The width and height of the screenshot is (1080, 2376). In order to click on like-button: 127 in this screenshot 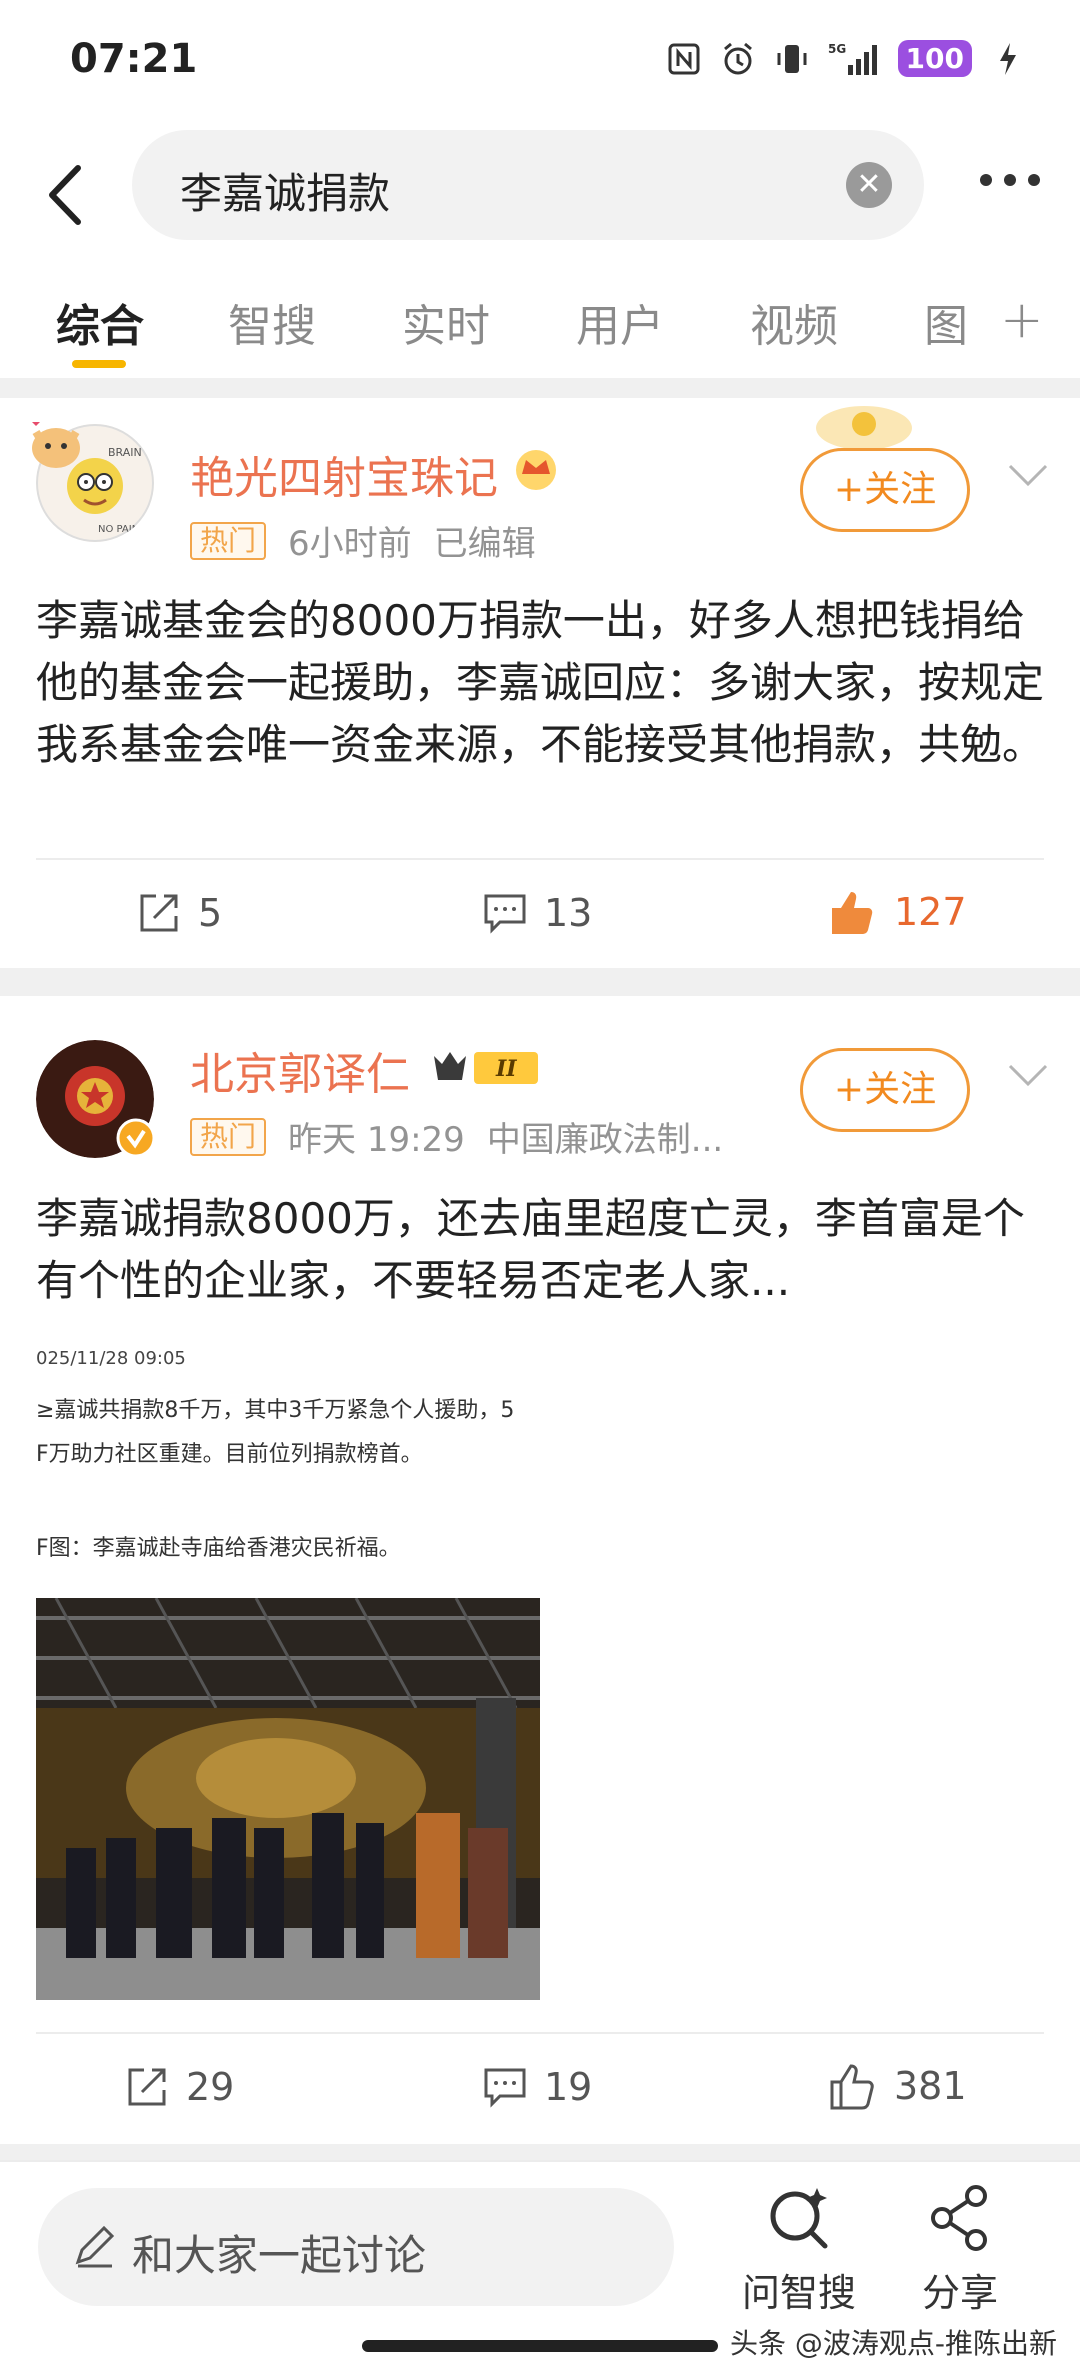, I will do `click(896, 912)`.